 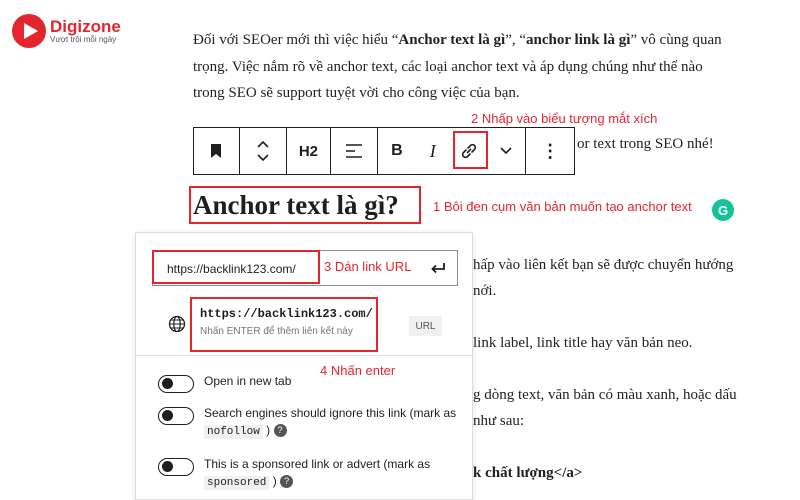 I want to click on open-new-tab-toggle, so click(x=176, y=384).